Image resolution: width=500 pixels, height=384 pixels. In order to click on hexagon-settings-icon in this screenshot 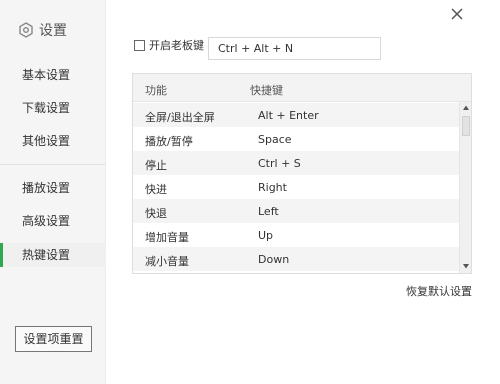, I will do `click(26, 30)`.